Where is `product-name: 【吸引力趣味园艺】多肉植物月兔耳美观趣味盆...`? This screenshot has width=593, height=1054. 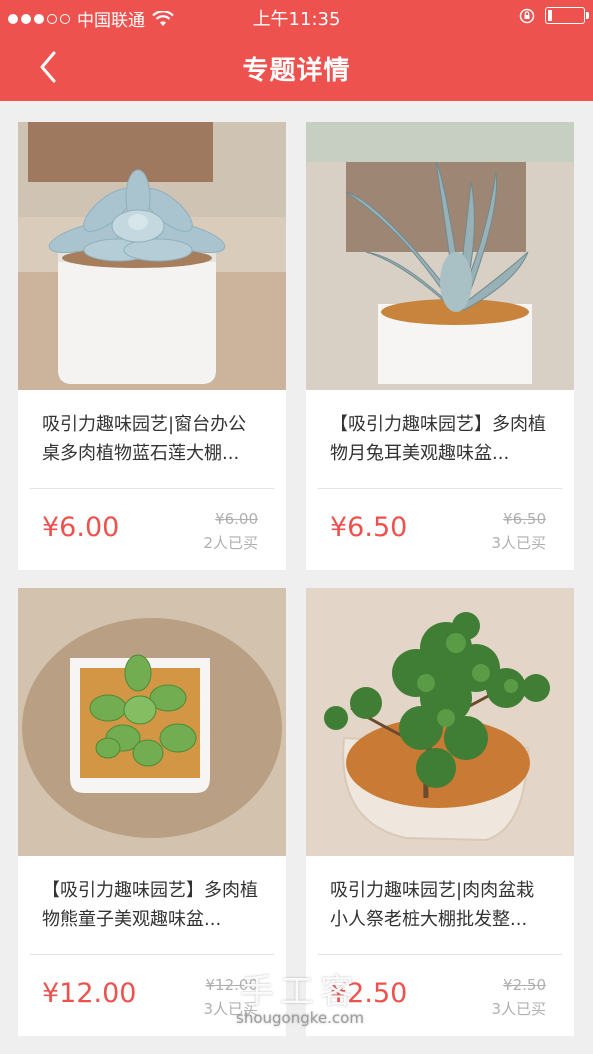 product-name: 【吸引力趣味园艺】多肉植物月兔耳美观趣味盆... is located at coordinates (441, 439).